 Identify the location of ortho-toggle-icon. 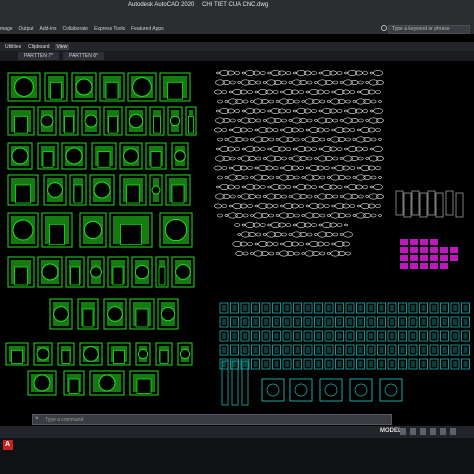
(423, 431).